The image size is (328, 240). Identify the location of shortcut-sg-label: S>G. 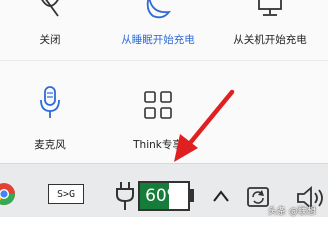
(66, 194).